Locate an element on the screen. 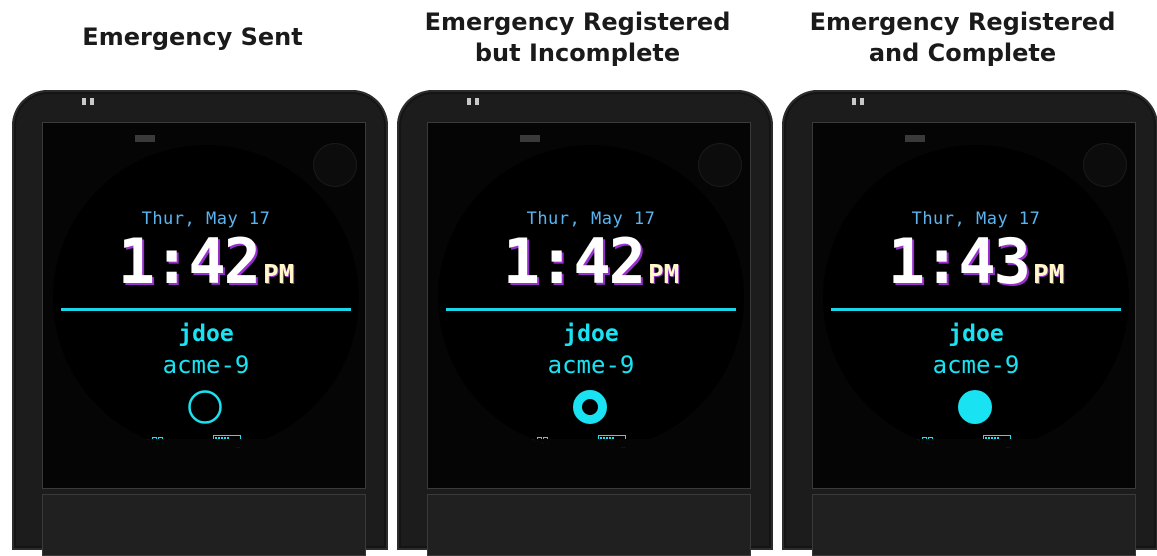 This screenshot has width=1157, height=556. time-value: 1:43 is located at coordinates (959, 261).